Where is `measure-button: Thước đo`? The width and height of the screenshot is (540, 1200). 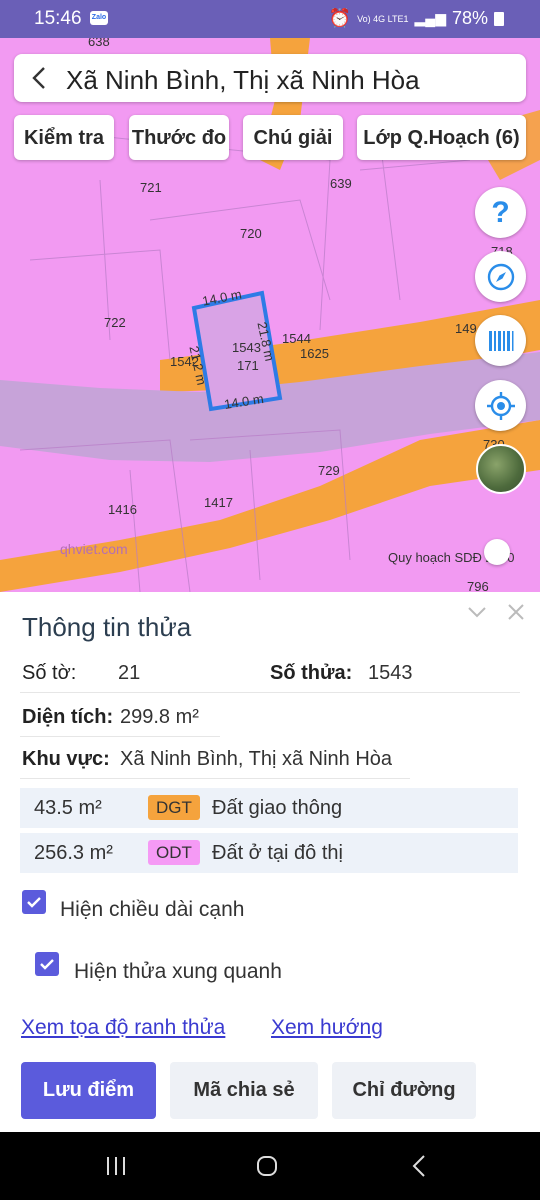 measure-button: Thước đo is located at coordinates (179, 137).